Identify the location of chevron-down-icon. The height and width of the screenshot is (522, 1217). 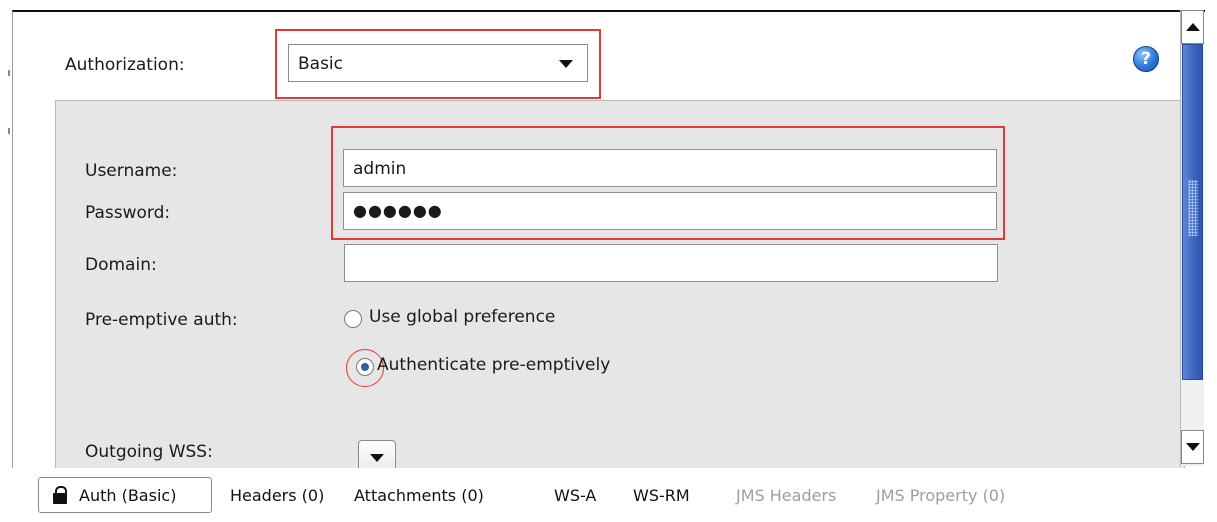
(377, 458).